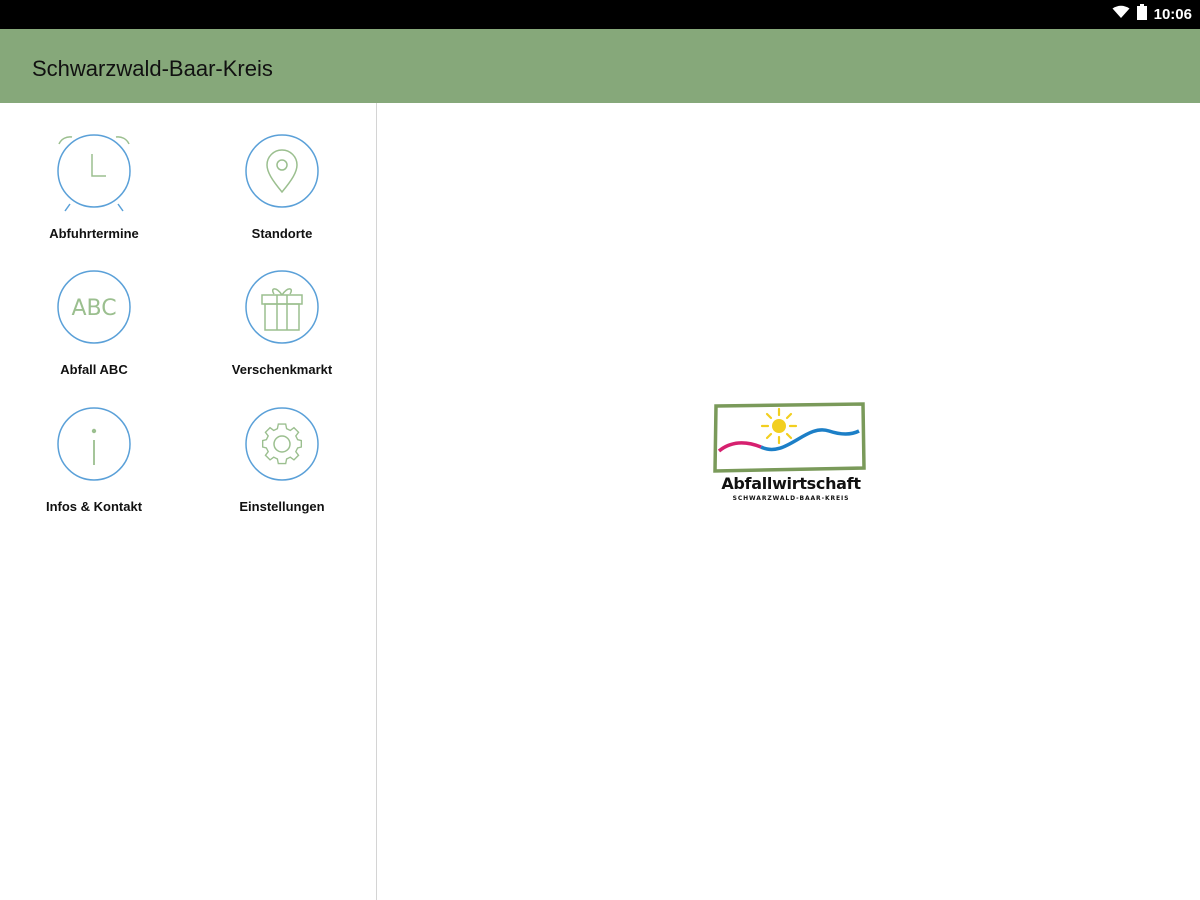 The image size is (1200, 900). I want to click on app-title: Schwarzwald-Baar-Kreis, so click(152, 68).